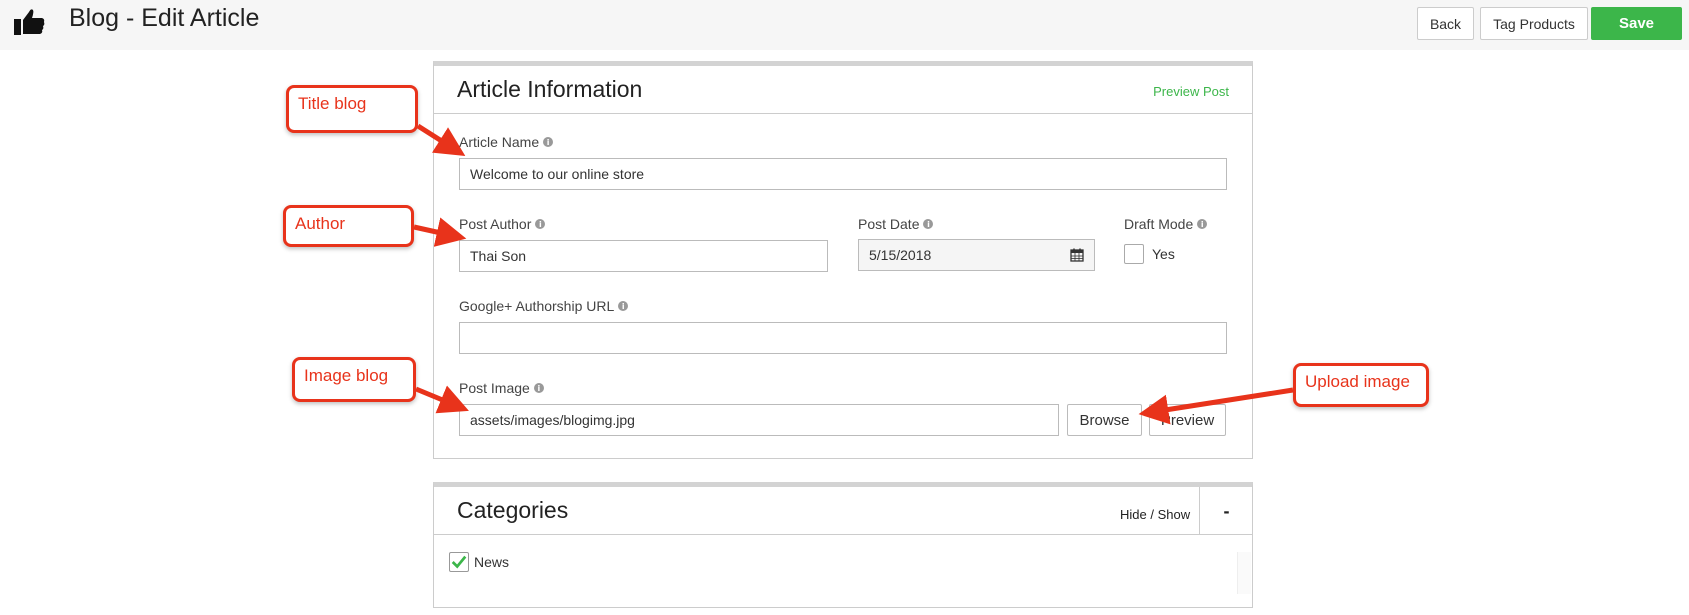 The height and width of the screenshot is (615, 1689). I want to click on post-image-label: Post Image i, so click(501, 388).